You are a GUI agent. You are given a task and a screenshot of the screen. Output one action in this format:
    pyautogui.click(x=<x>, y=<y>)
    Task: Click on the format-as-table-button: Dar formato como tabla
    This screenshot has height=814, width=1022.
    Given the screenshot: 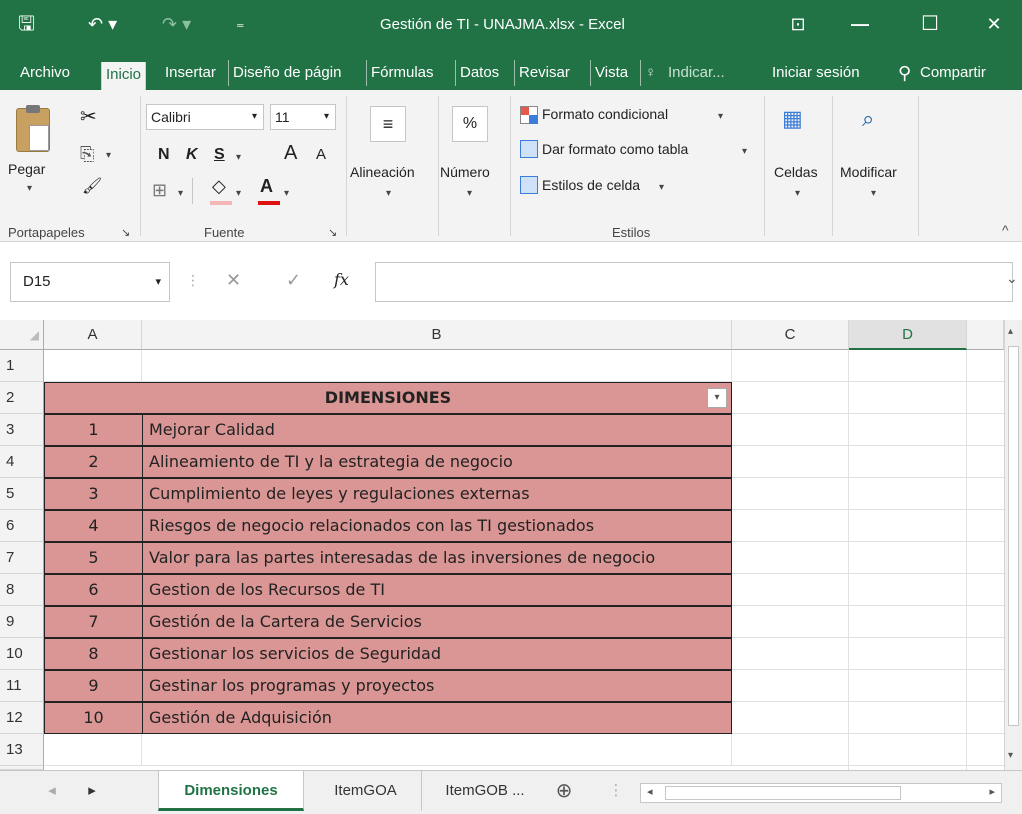 What is the action you would take?
    pyautogui.click(x=615, y=149)
    